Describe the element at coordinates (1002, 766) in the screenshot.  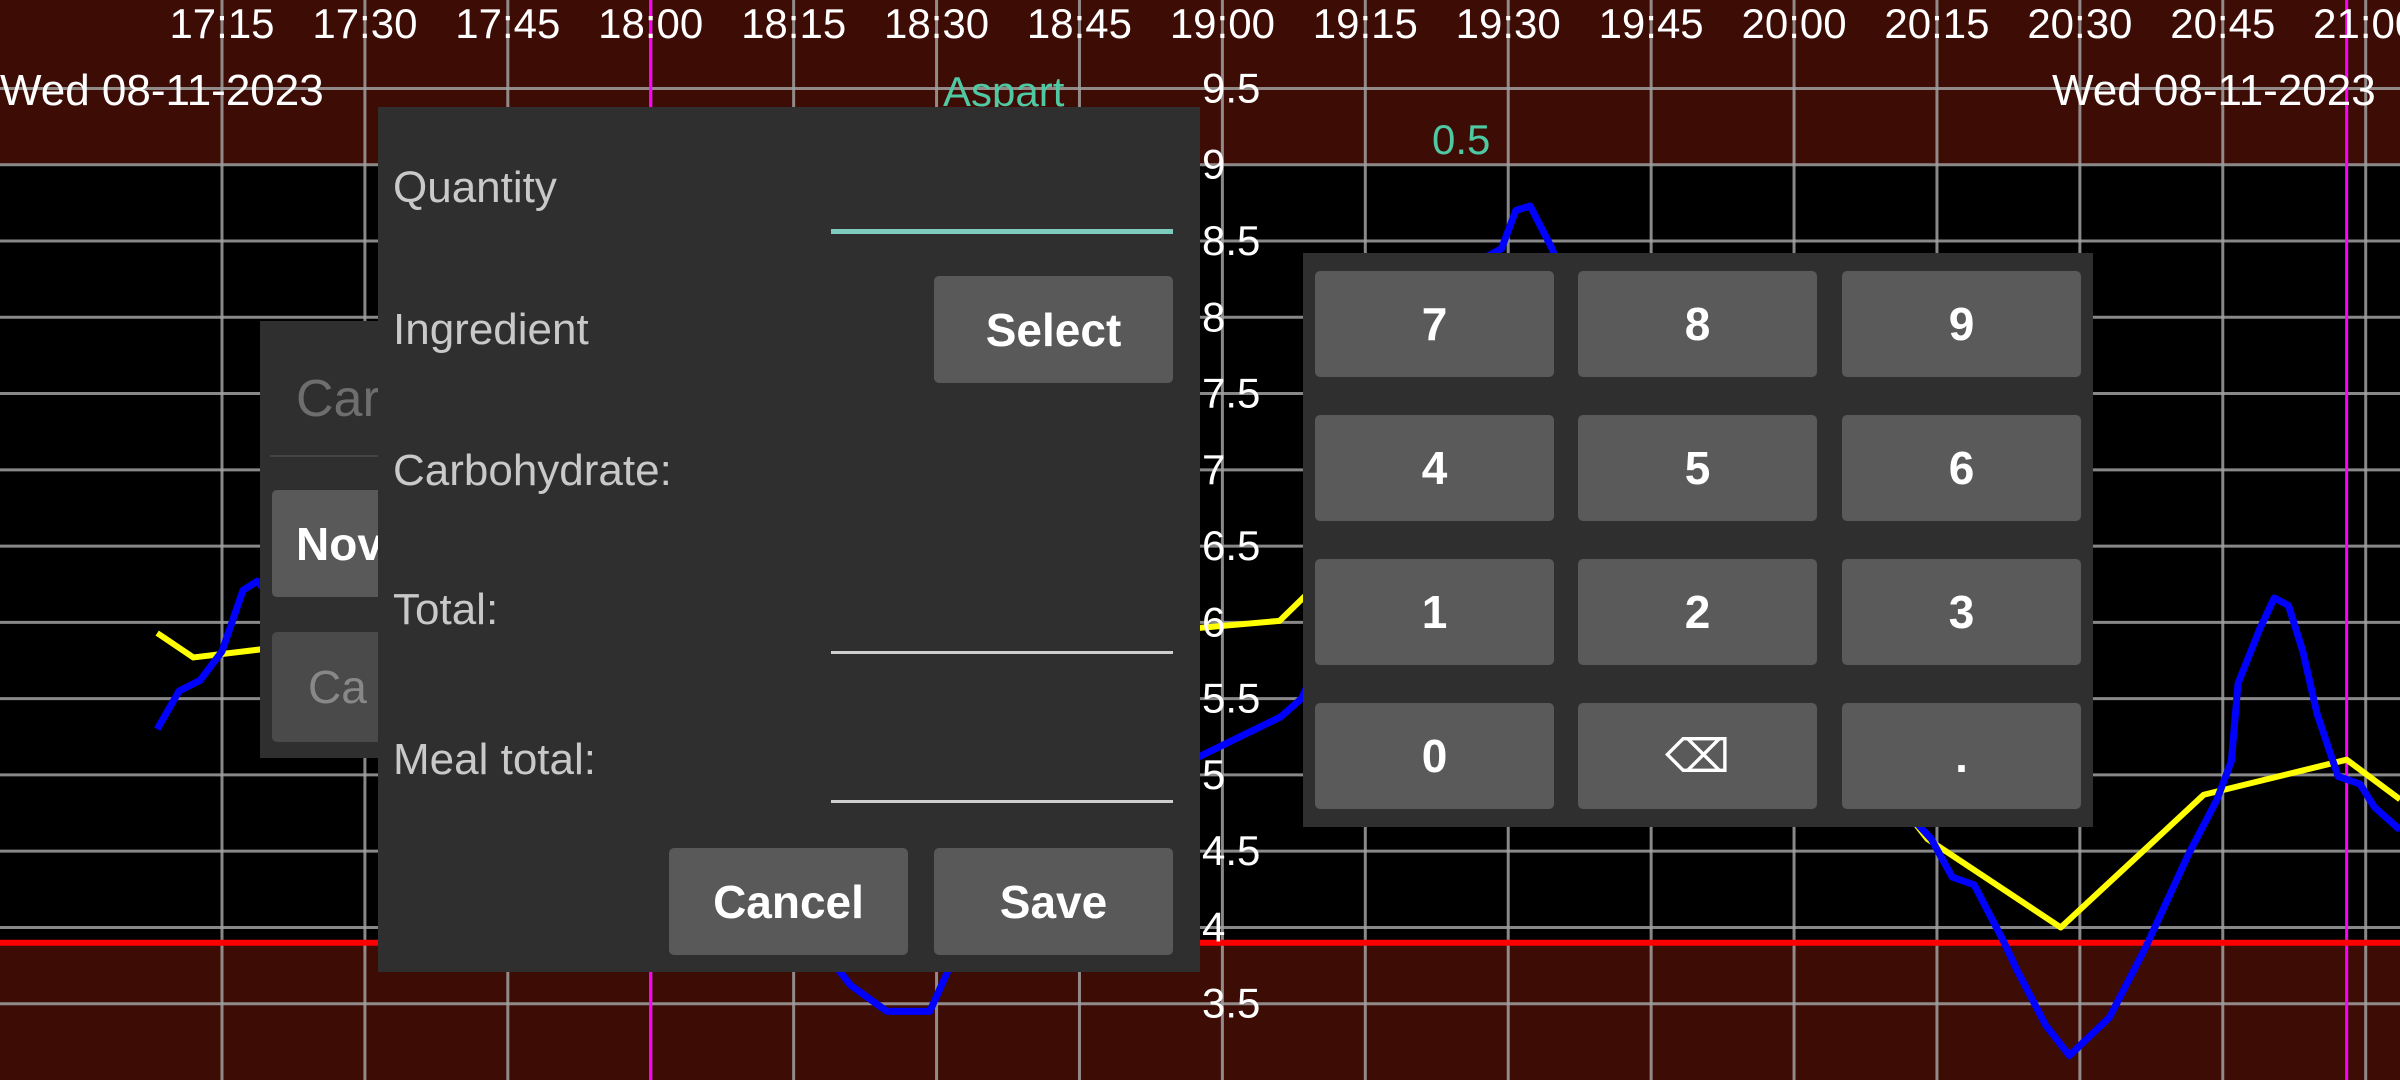
I see `meal-total-input` at that location.